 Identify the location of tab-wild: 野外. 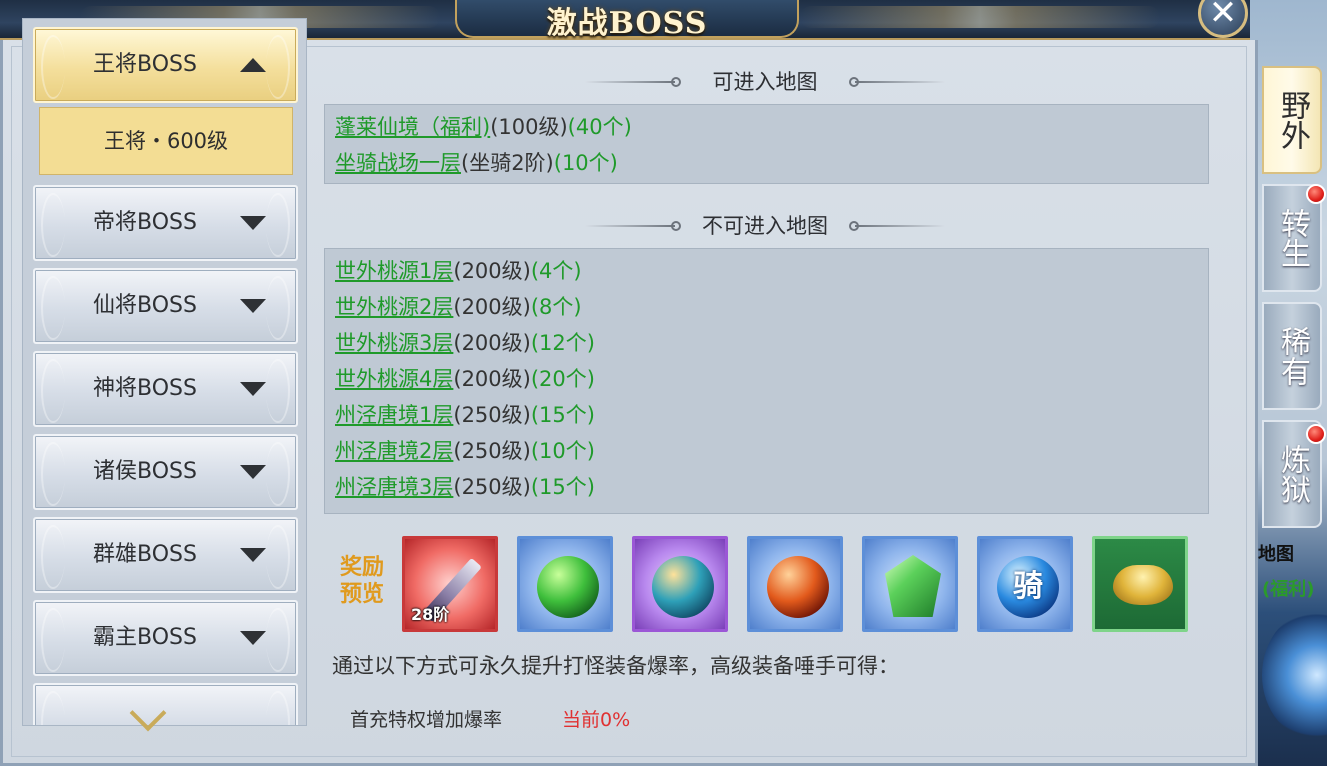
(1292, 120).